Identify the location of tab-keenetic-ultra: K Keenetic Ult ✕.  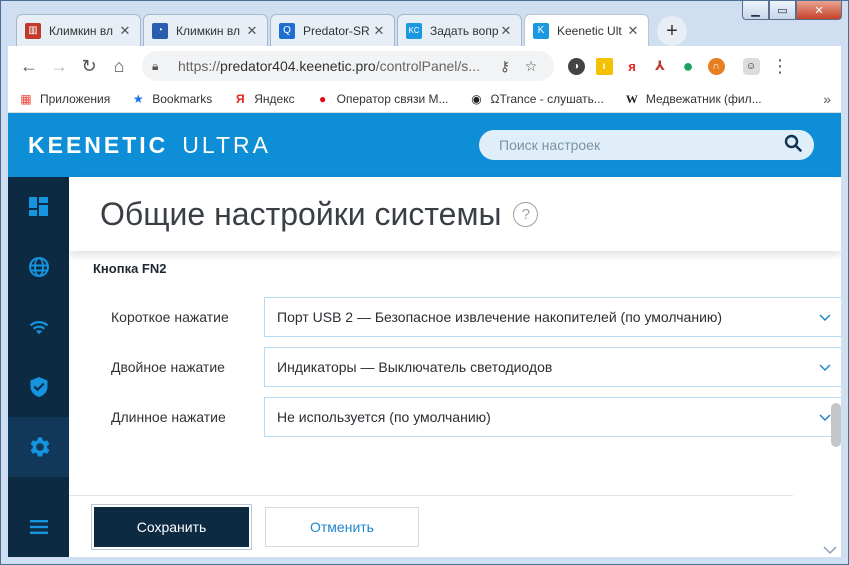
(586, 30).